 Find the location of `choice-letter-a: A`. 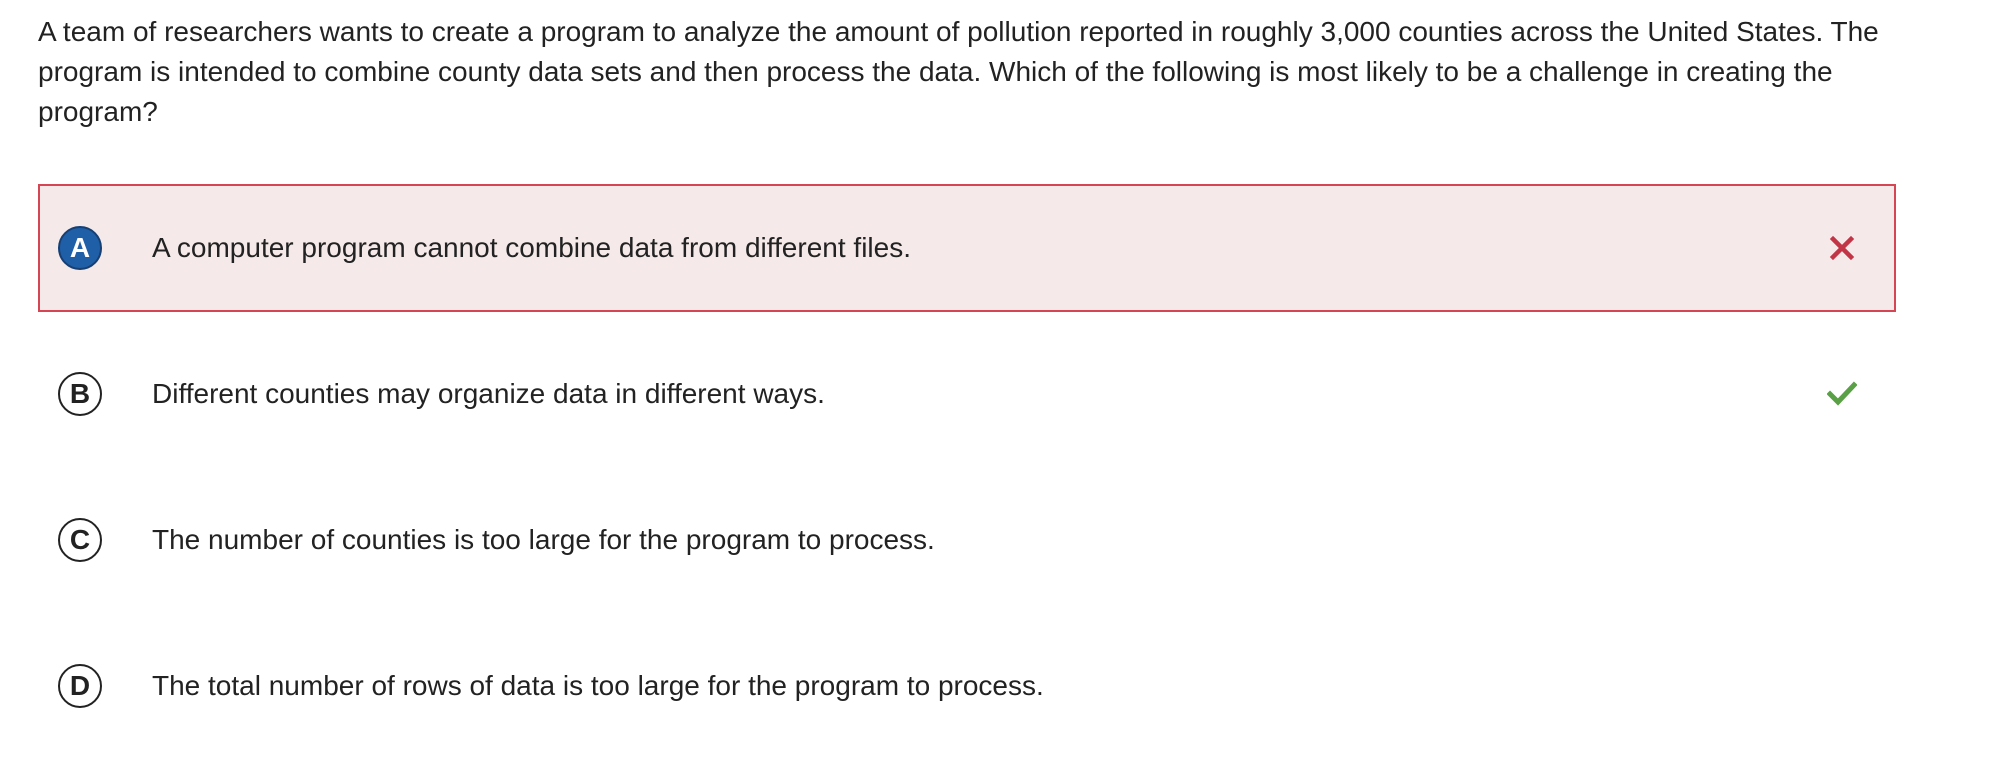

choice-letter-a: A is located at coordinates (80, 248).